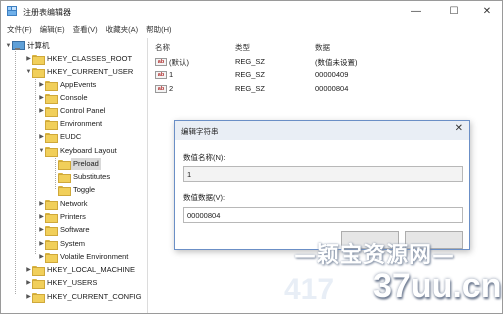 The height and width of the screenshot is (314, 503). Describe the element at coordinates (437, 286) in the screenshot. I see `watermark-domain: 37uu.cn` at that location.